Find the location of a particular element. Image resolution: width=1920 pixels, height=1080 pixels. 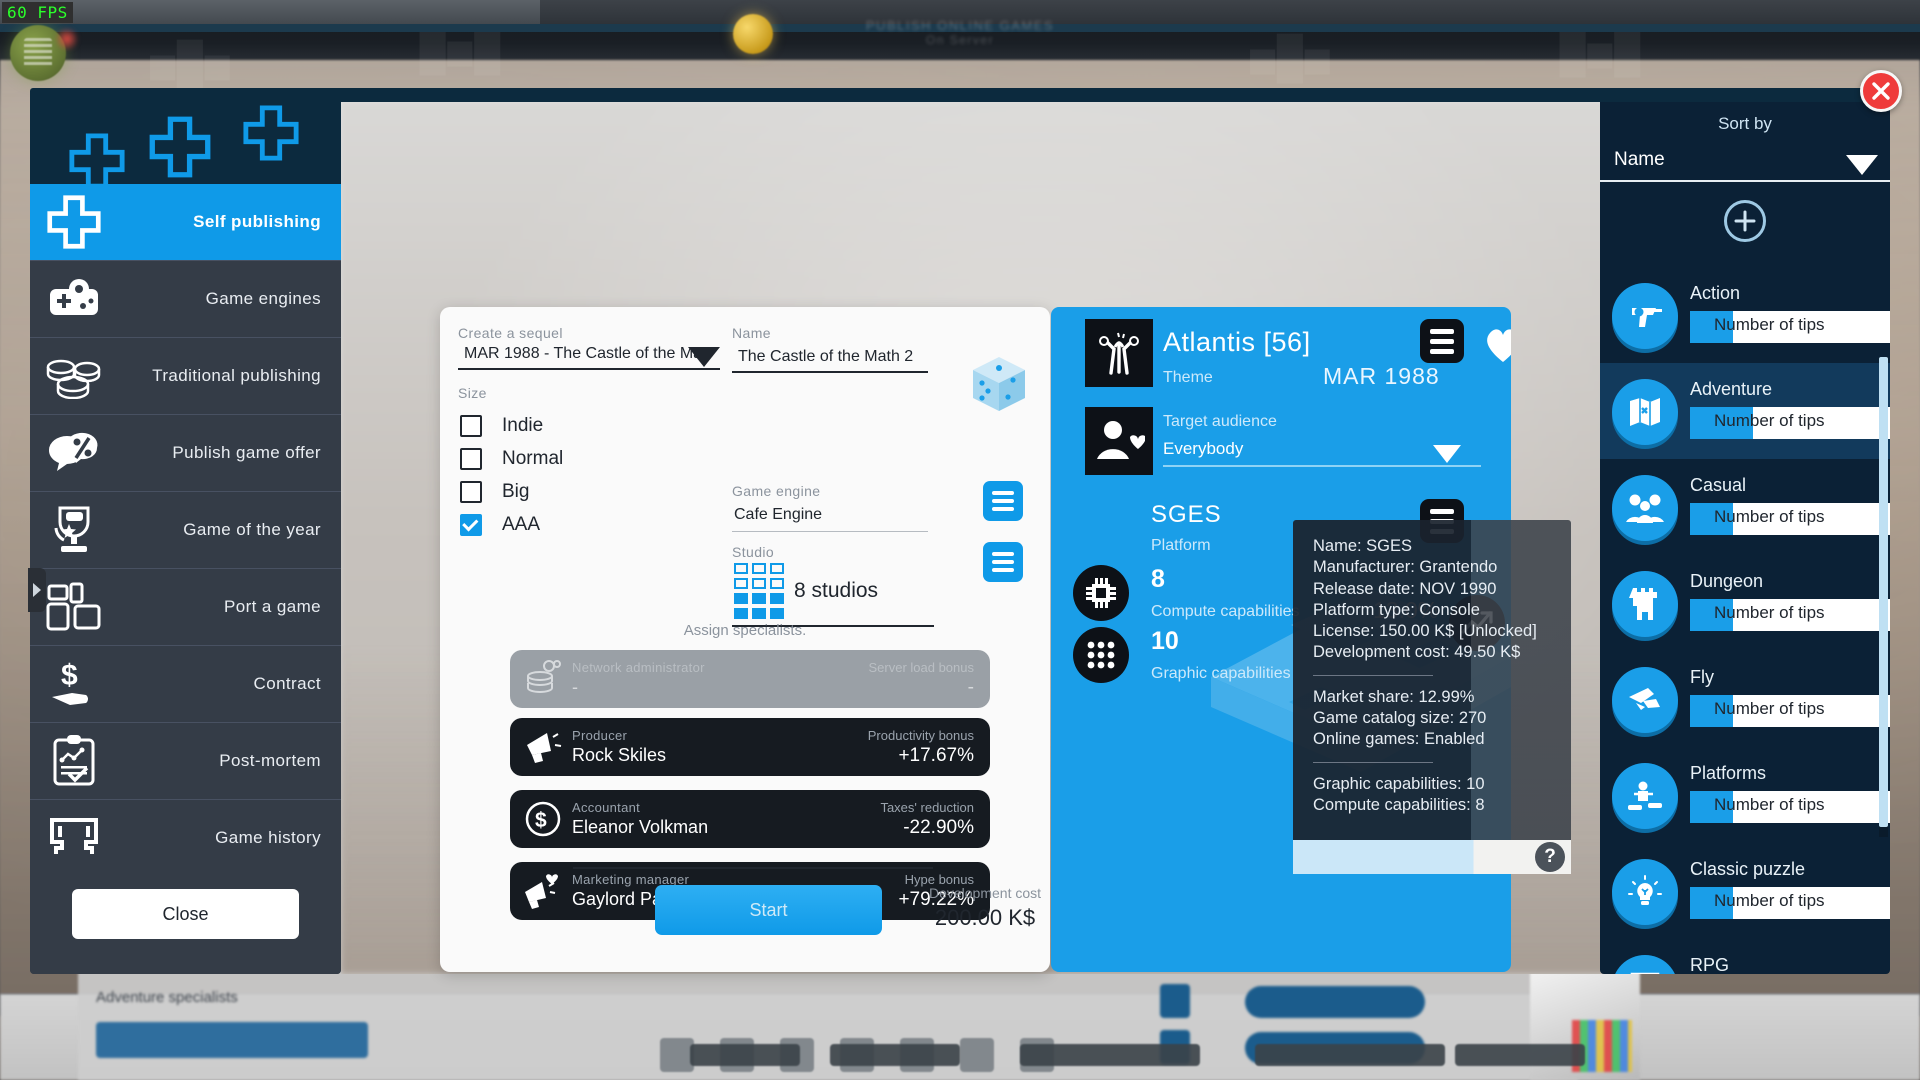

background-banner-sub: On Server is located at coordinates (960, 40).